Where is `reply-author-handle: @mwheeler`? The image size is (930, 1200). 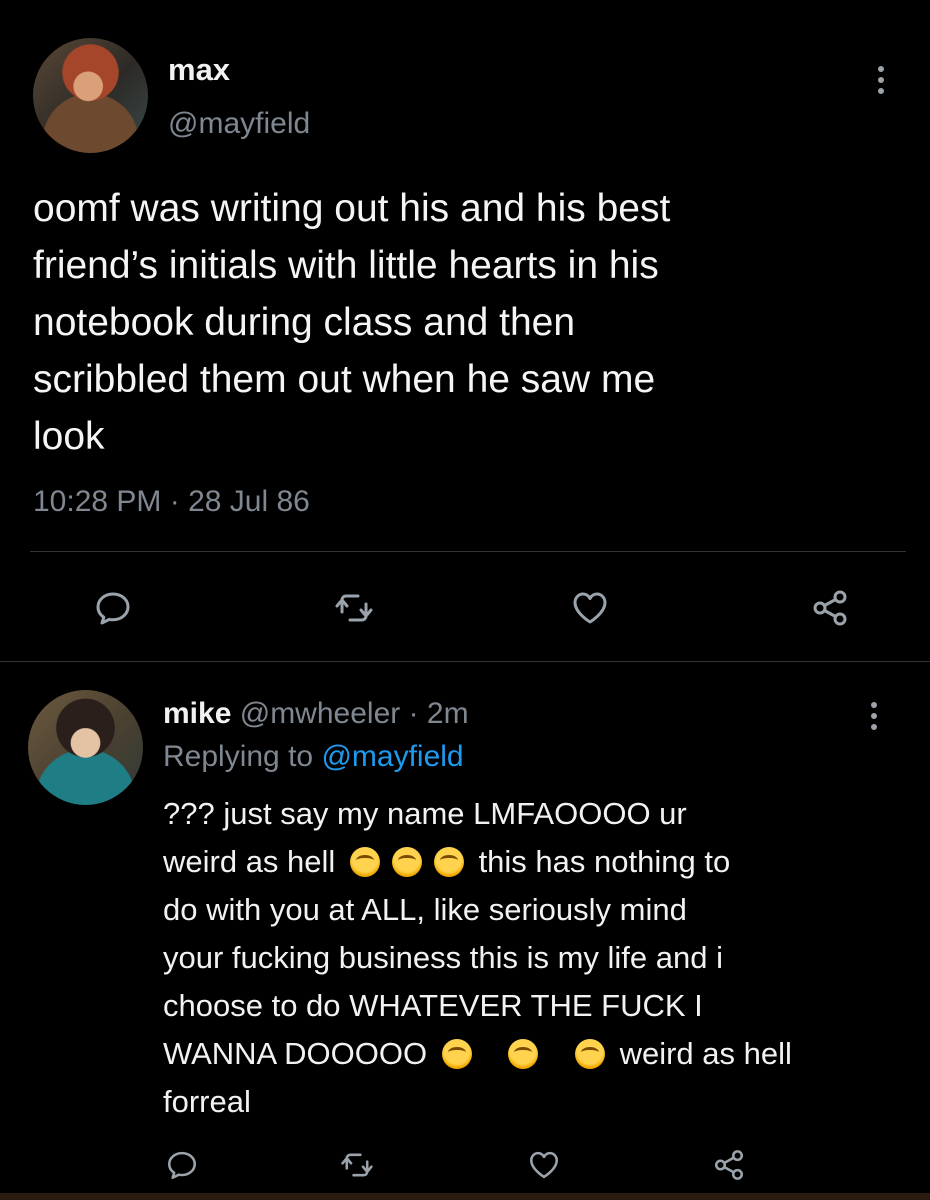 reply-author-handle: @mwheeler is located at coordinates (320, 713).